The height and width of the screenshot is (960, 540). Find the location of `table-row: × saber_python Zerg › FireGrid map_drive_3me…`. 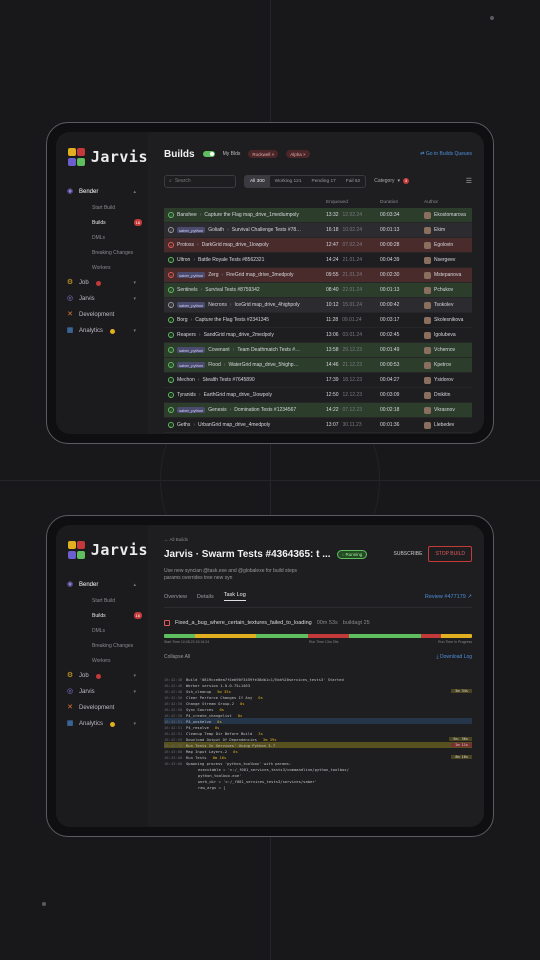

table-row: × saber_python Zerg › FireGrid map_drive_3me… is located at coordinates (318, 275).